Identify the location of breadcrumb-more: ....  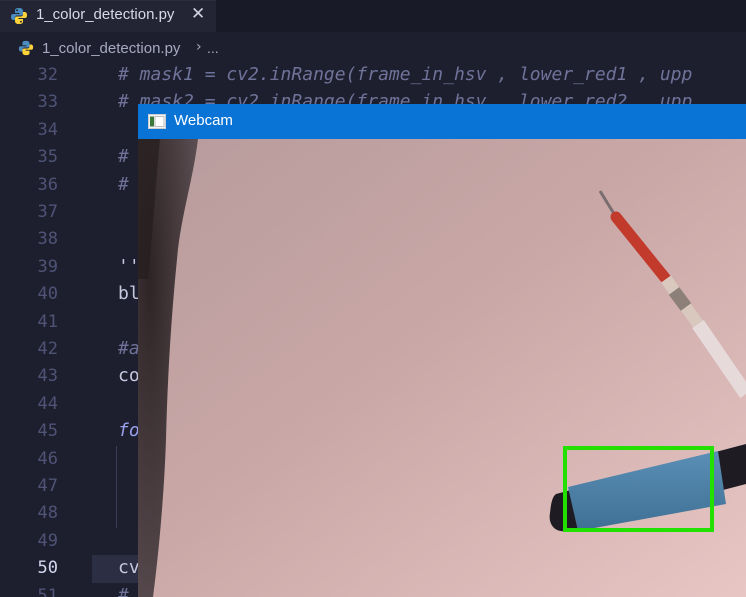
(213, 48).